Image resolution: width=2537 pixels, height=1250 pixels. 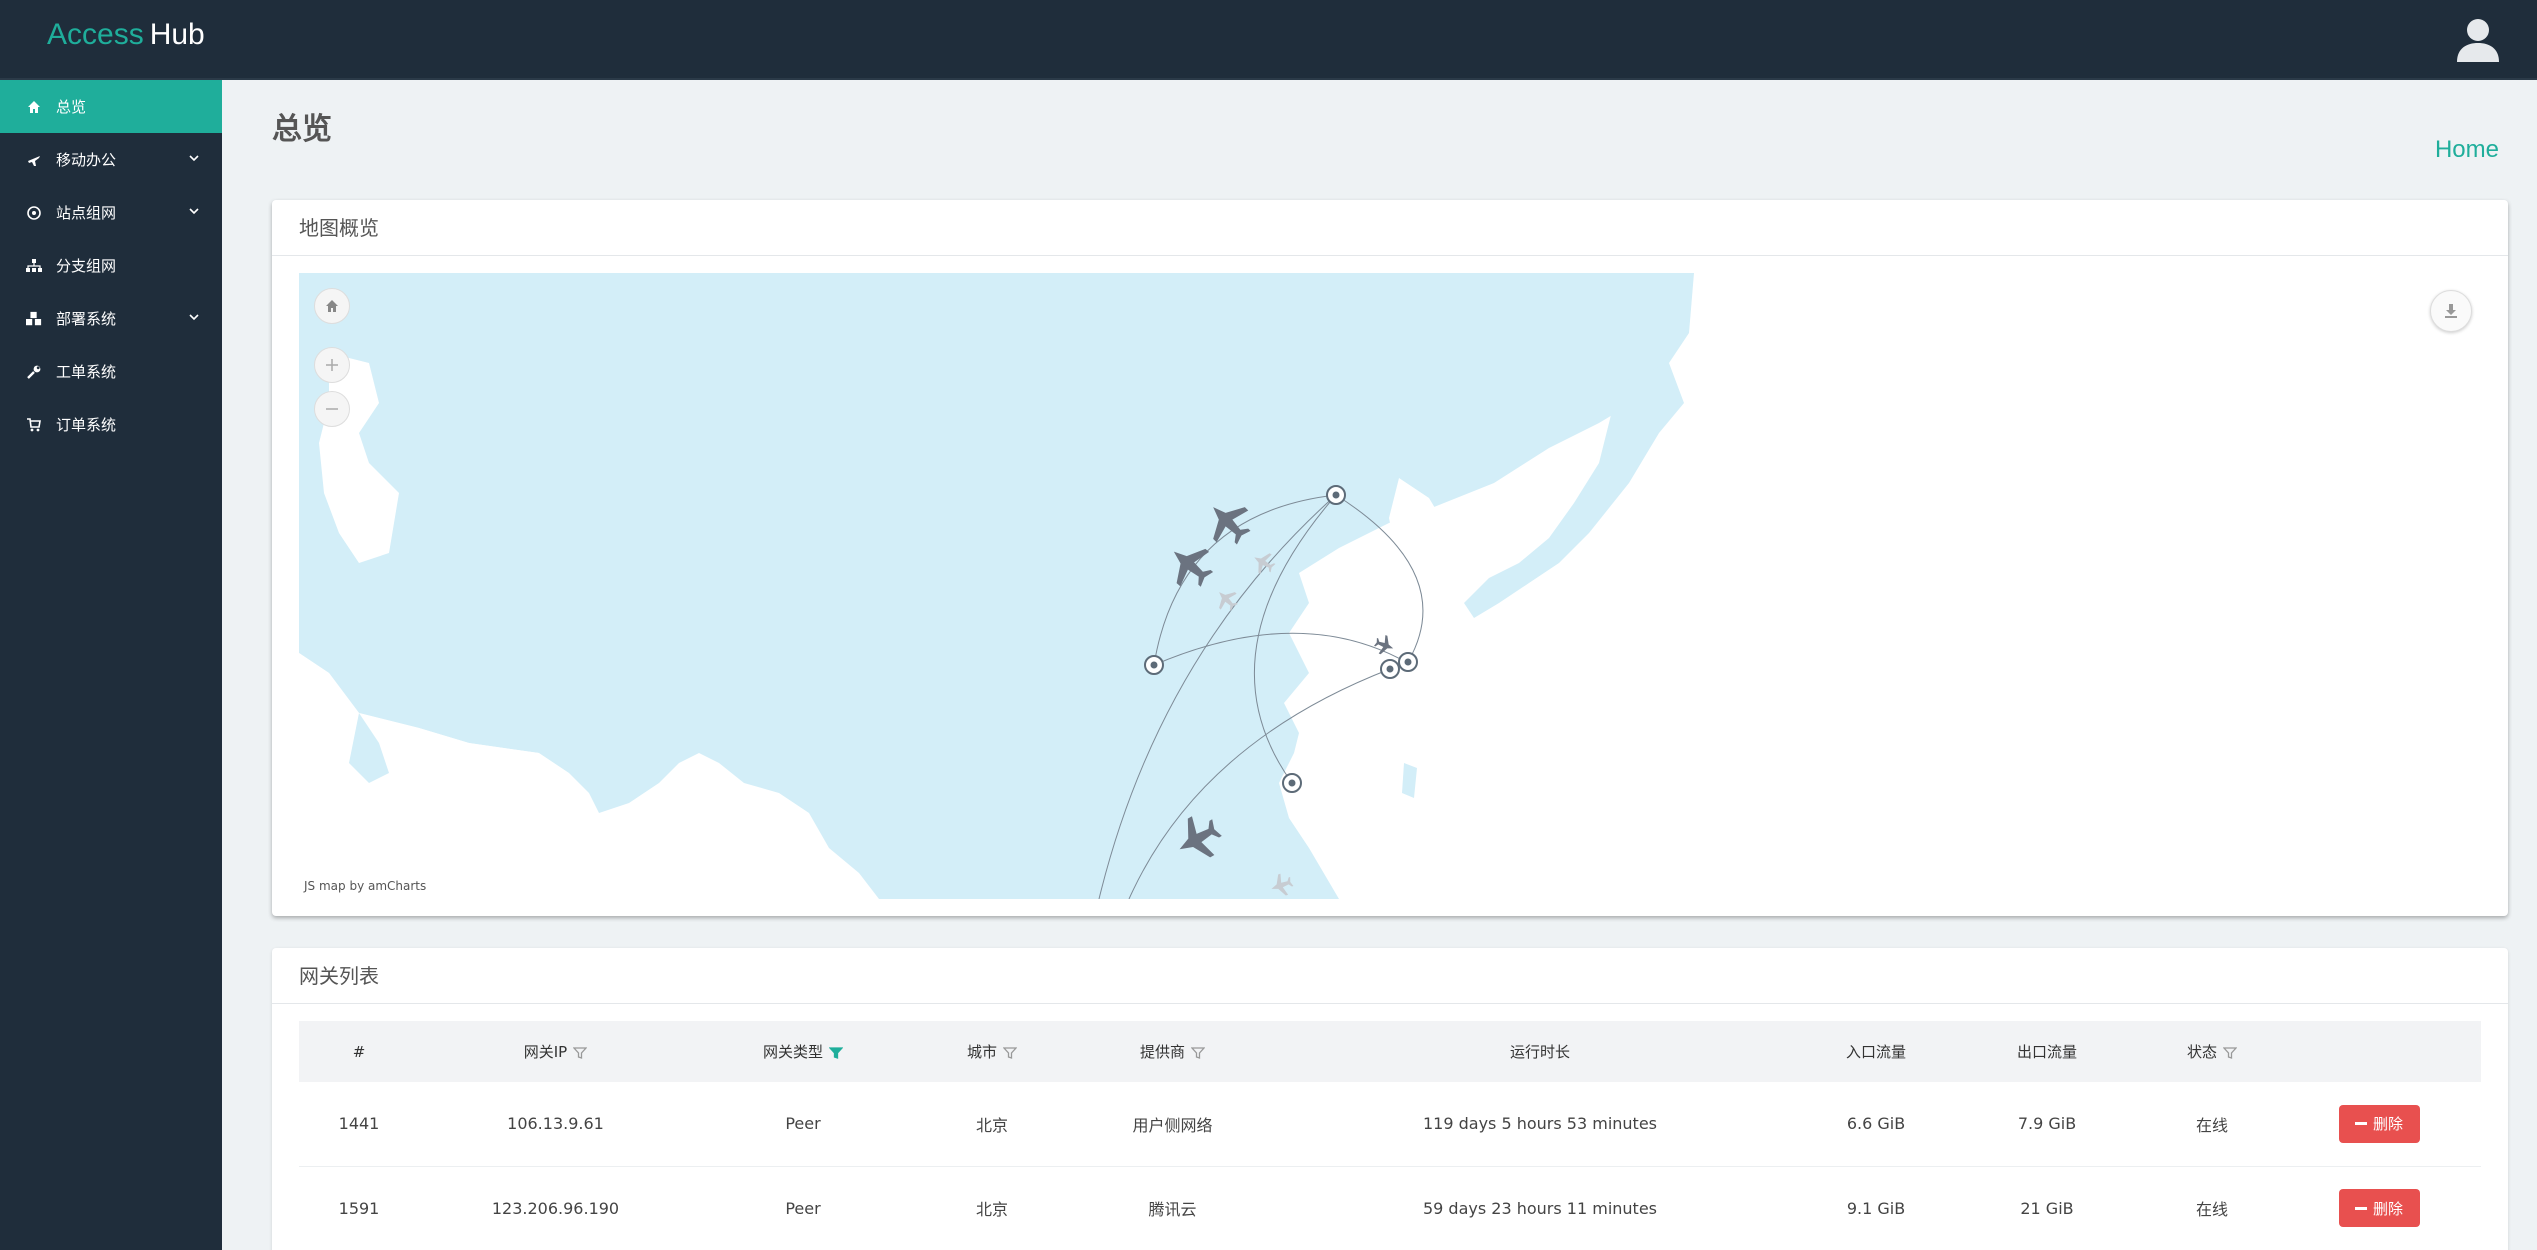 What do you see at coordinates (1408, 662) in the screenshot?
I see `map-marker-shanghai` at bounding box center [1408, 662].